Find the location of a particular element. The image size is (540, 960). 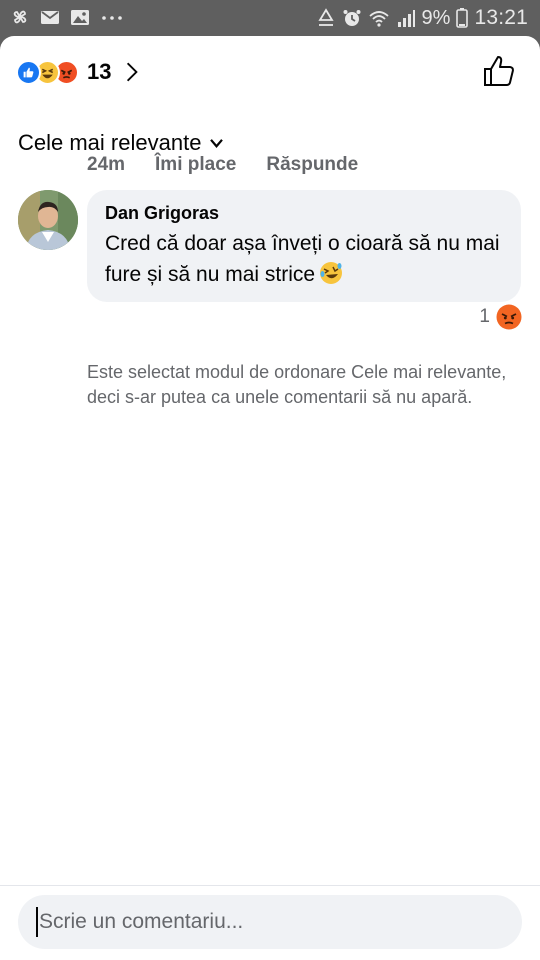

sort-dropdown: Cele mai relevante is located at coordinates (121, 143).